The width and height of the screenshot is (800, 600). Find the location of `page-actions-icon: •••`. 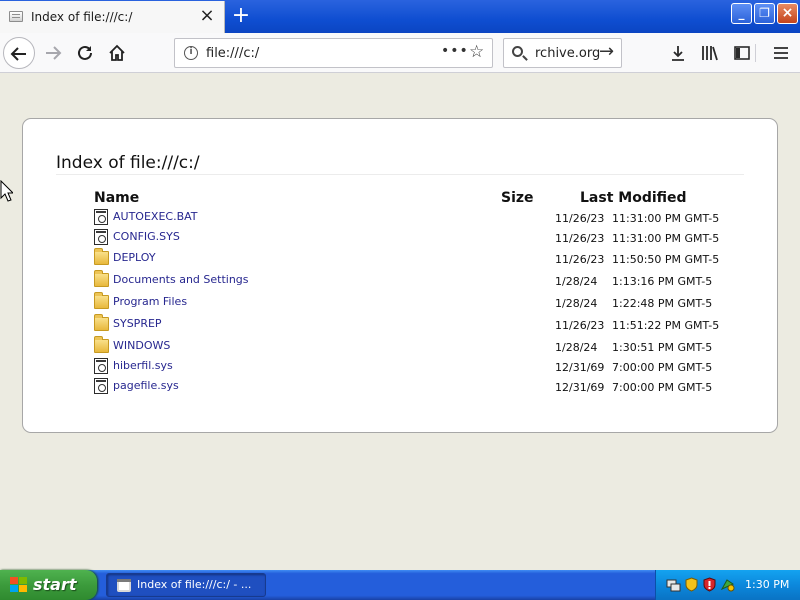

page-actions-icon: ••• is located at coordinates (455, 51).